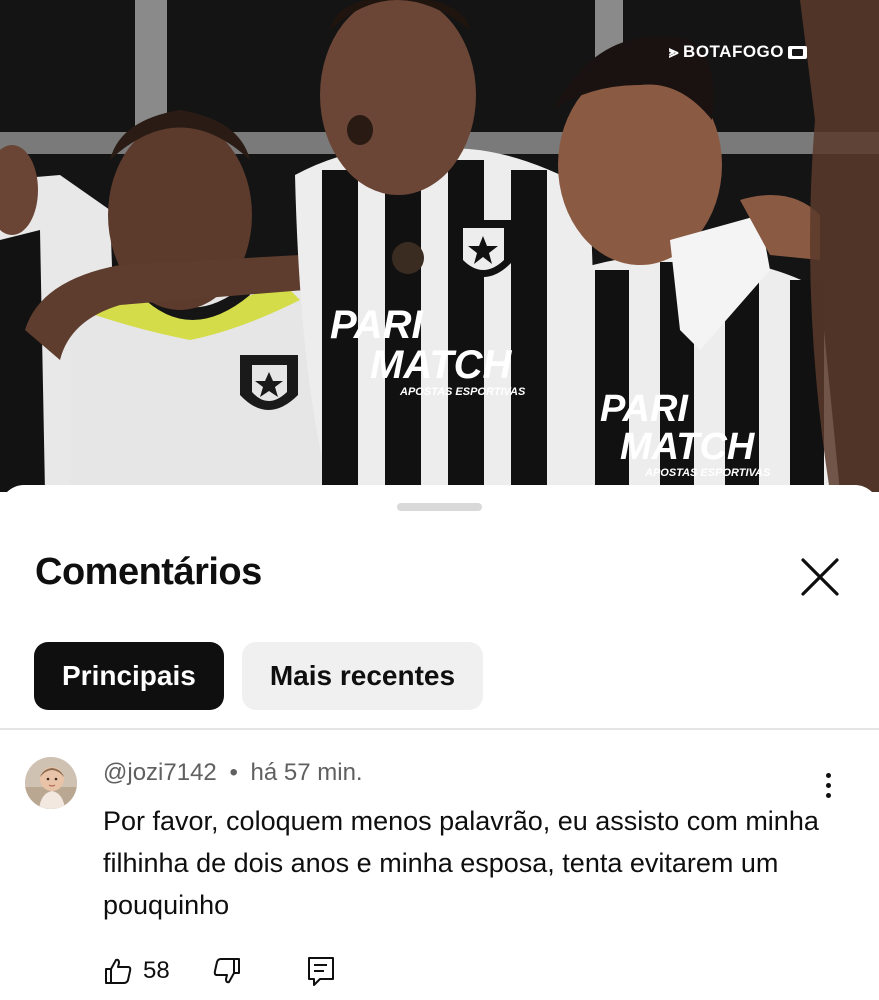  Describe the element at coordinates (129, 676) in the screenshot. I see `chip-principais: Principais` at that location.